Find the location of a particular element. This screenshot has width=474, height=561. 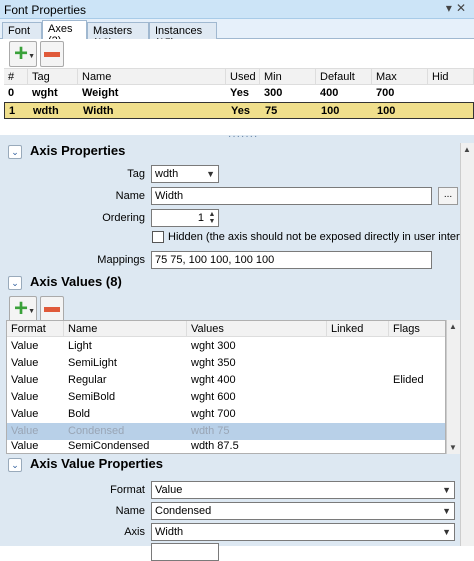

table-row: Value Regular wght 400 Elided is located at coordinates (226, 380).